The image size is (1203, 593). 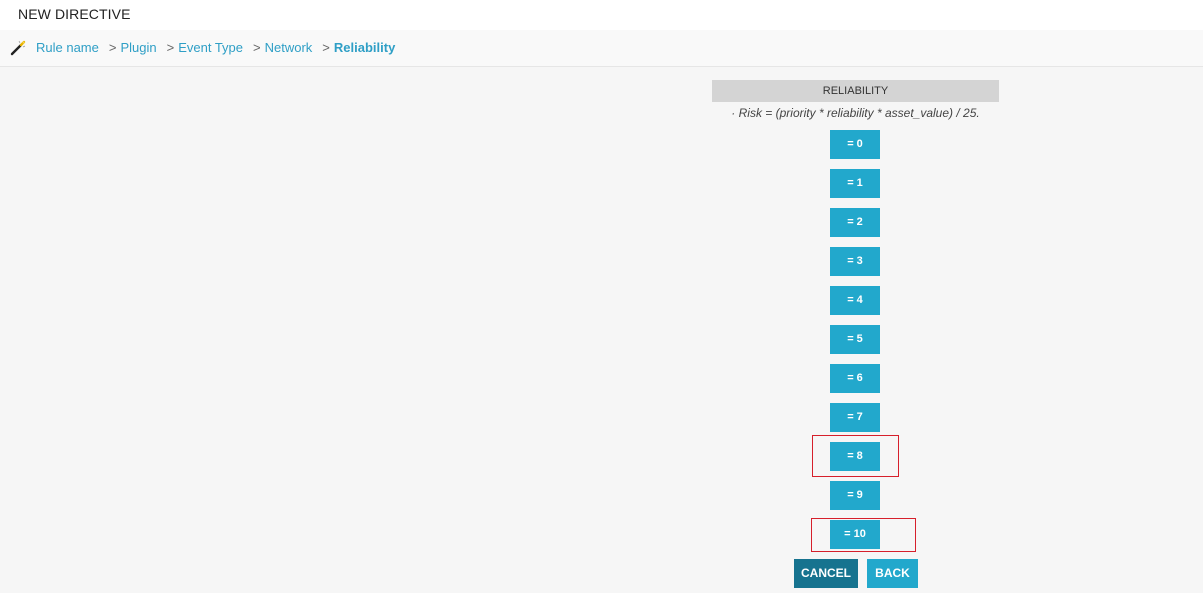 What do you see at coordinates (67, 47) in the screenshot?
I see `breadcrumb-item-rule-name: Rule name` at bounding box center [67, 47].